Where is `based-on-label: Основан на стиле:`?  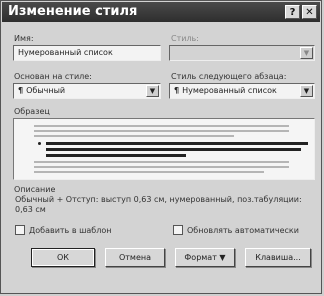
based-on-label: Основан на стиле: is located at coordinates (53, 76).